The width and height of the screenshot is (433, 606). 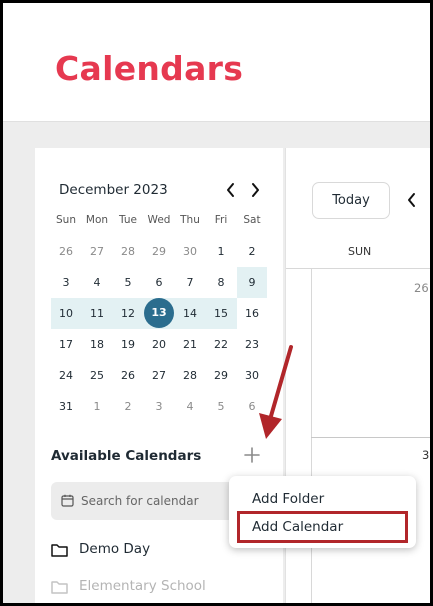 What do you see at coordinates (221, 313) in the screenshot?
I see `day-cell: 15` at bounding box center [221, 313].